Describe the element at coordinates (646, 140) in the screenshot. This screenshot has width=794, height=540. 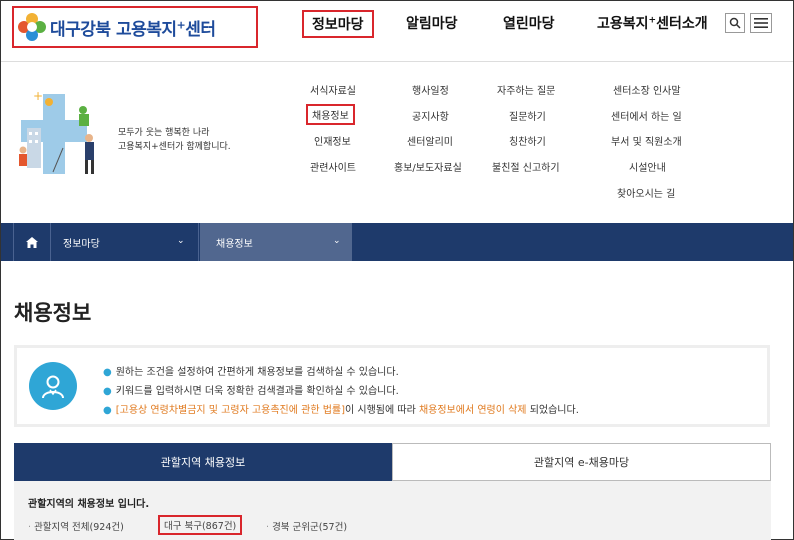
I see `submenu-staff: 부서 및 직원소개` at that location.